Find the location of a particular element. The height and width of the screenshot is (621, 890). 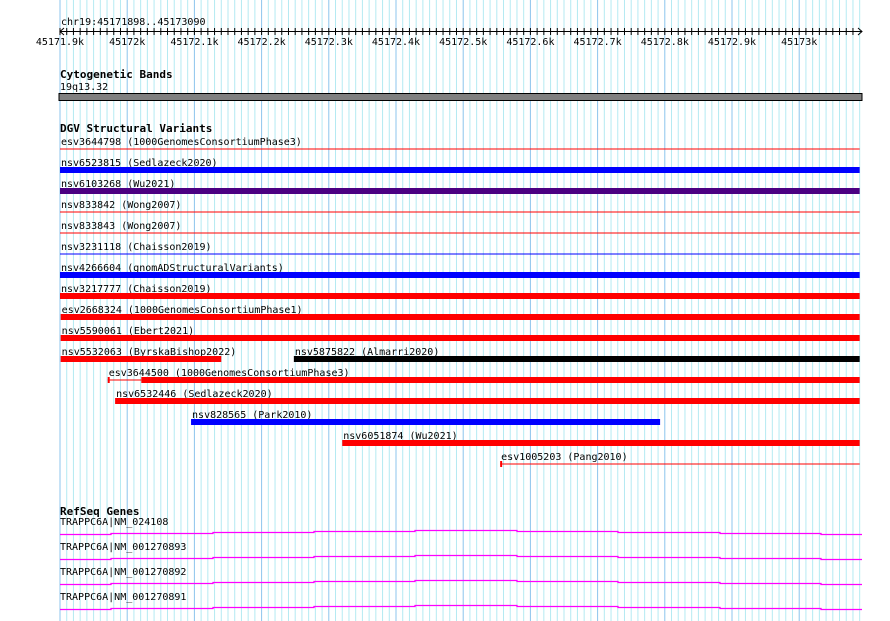

feature-label: nsv833842 (Wong2007) is located at coordinates (121, 205).